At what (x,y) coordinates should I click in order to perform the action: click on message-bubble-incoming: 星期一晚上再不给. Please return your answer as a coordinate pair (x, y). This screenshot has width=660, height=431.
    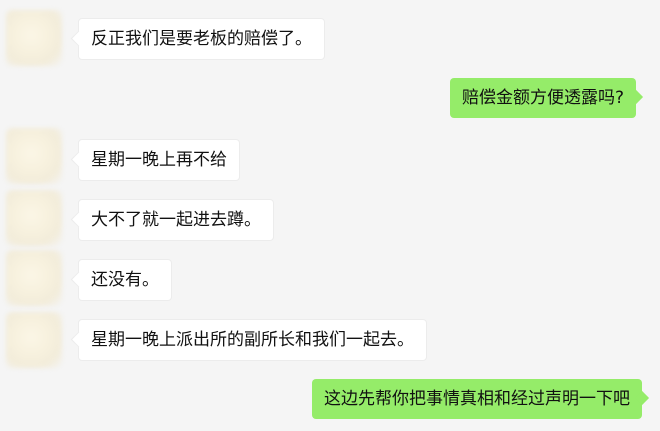
    Looking at the image, I should click on (159, 160).